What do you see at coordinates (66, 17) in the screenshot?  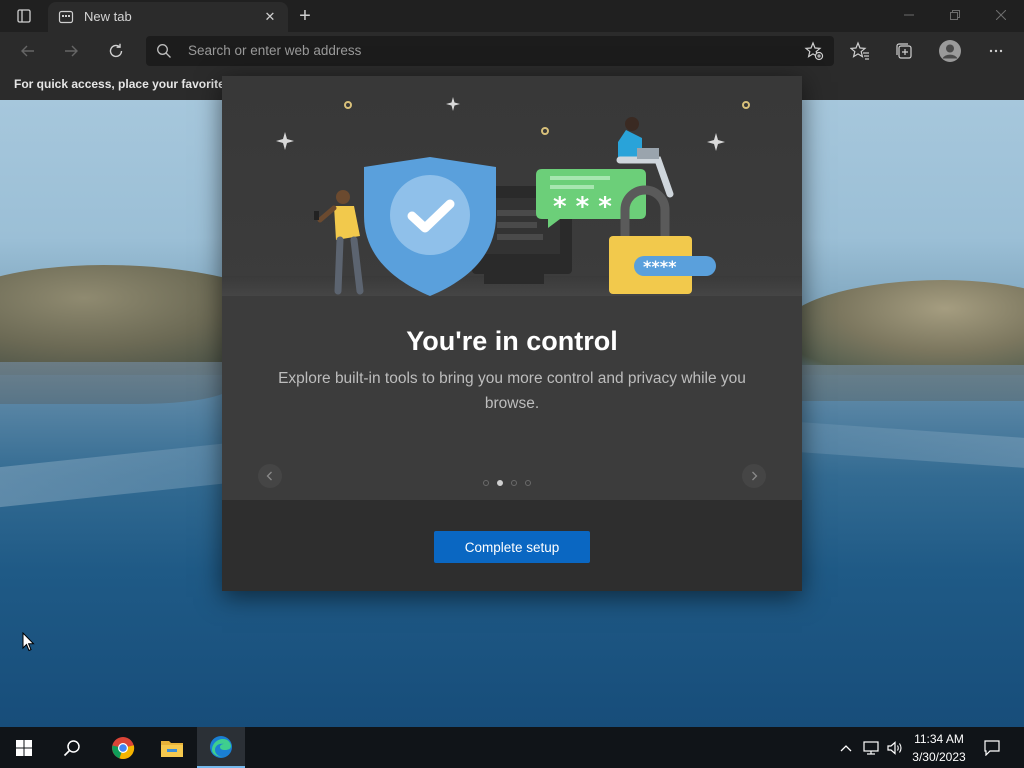 I see `new-tab-favicon-icon` at bounding box center [66, 17].